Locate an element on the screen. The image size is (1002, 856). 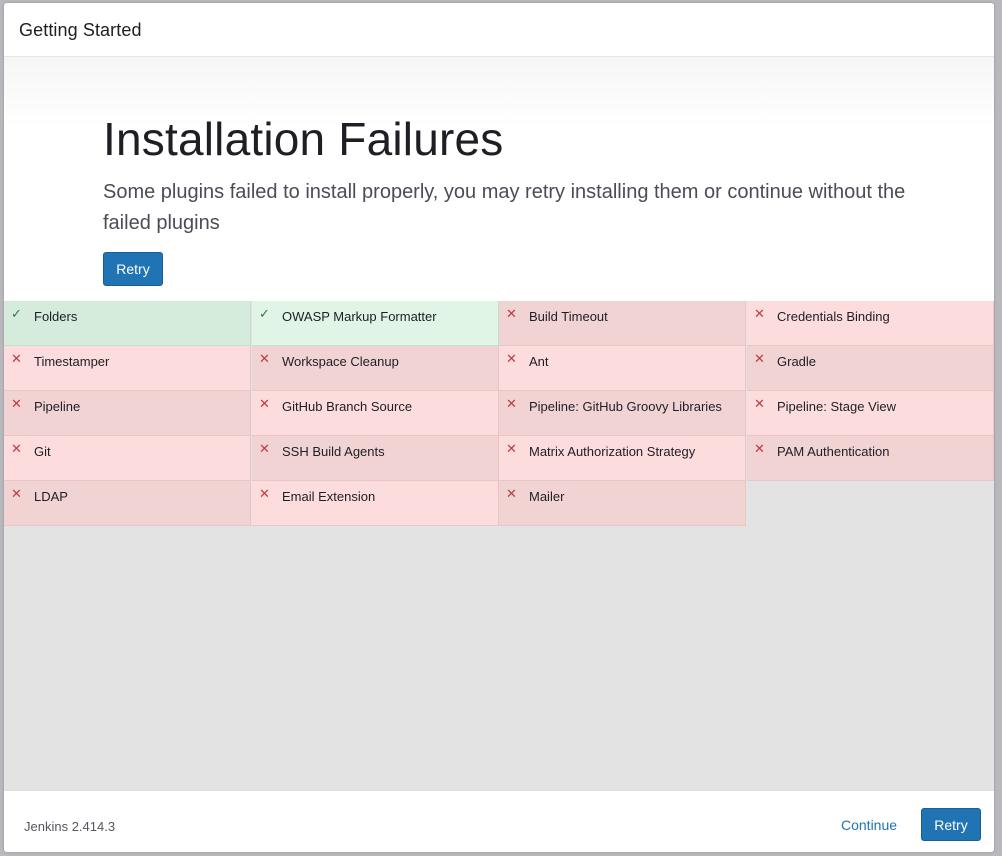
plugin-name: GitHub Branch Source is located at coordinates (347, 406).